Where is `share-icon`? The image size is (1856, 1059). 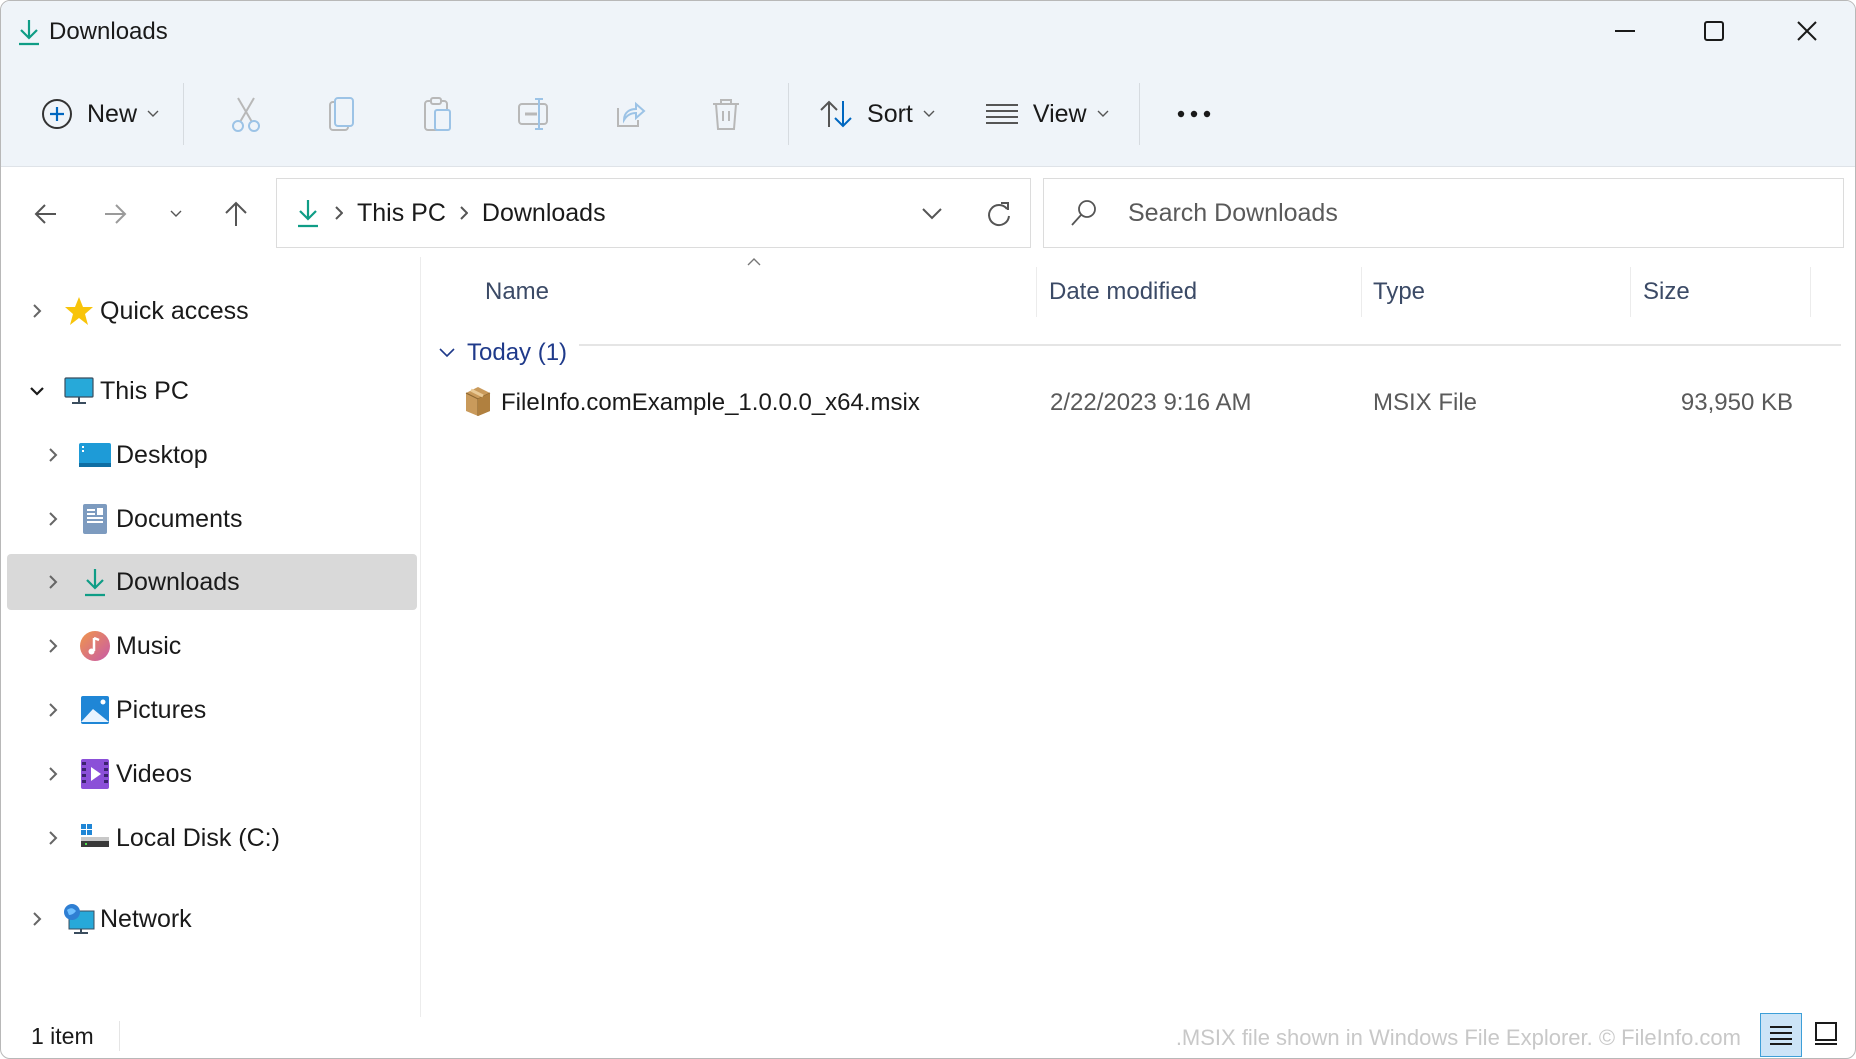
share-icon is located at coordinates (631, 114).